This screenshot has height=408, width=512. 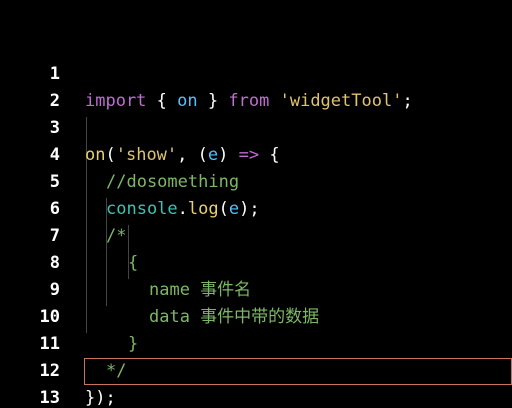 What do you see at coordinates (256, 86) in the screenshot?
I see `code-line: 2` at bounding box center [256, 86].